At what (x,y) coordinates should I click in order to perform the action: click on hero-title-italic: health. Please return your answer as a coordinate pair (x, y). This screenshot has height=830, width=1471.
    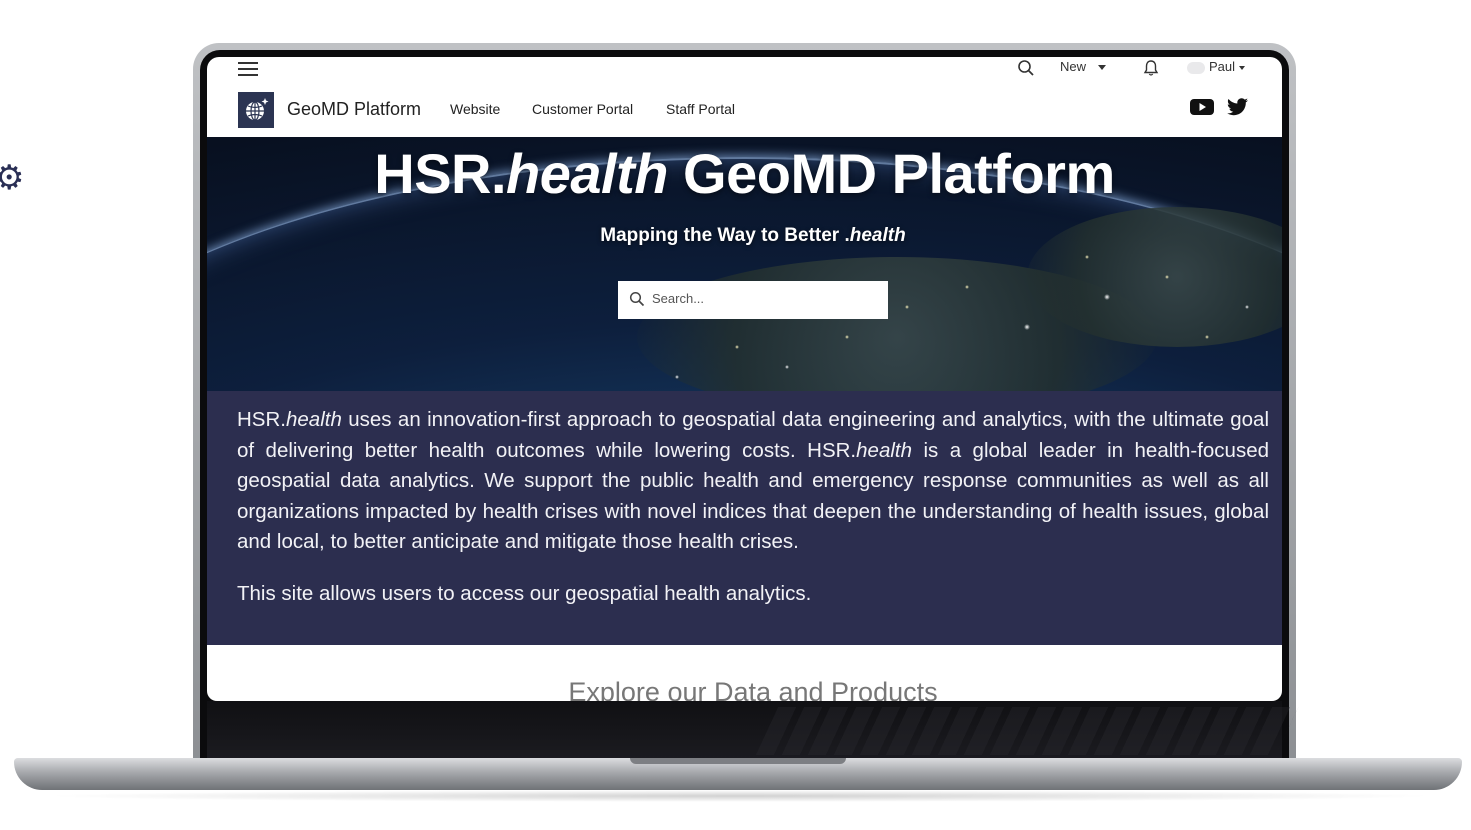
    Looking at the image, I should click on (587, 173).